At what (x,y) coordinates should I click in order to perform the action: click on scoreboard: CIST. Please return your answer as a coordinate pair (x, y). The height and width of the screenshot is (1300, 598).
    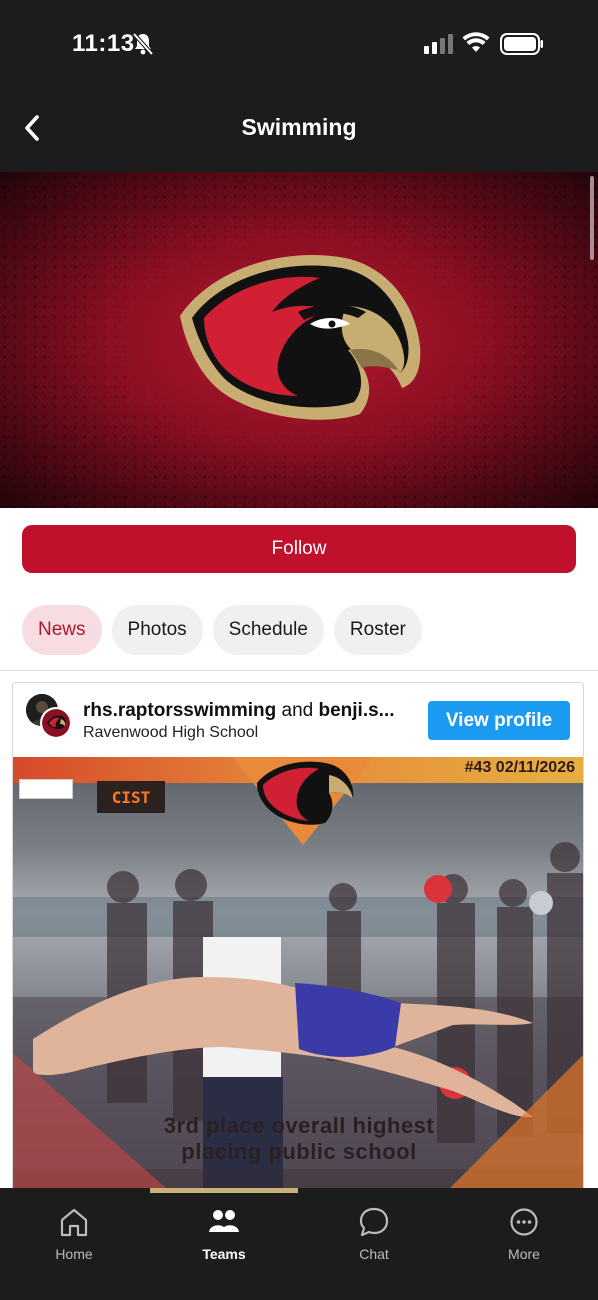
    Looking at the image, I should click on (131, 797).